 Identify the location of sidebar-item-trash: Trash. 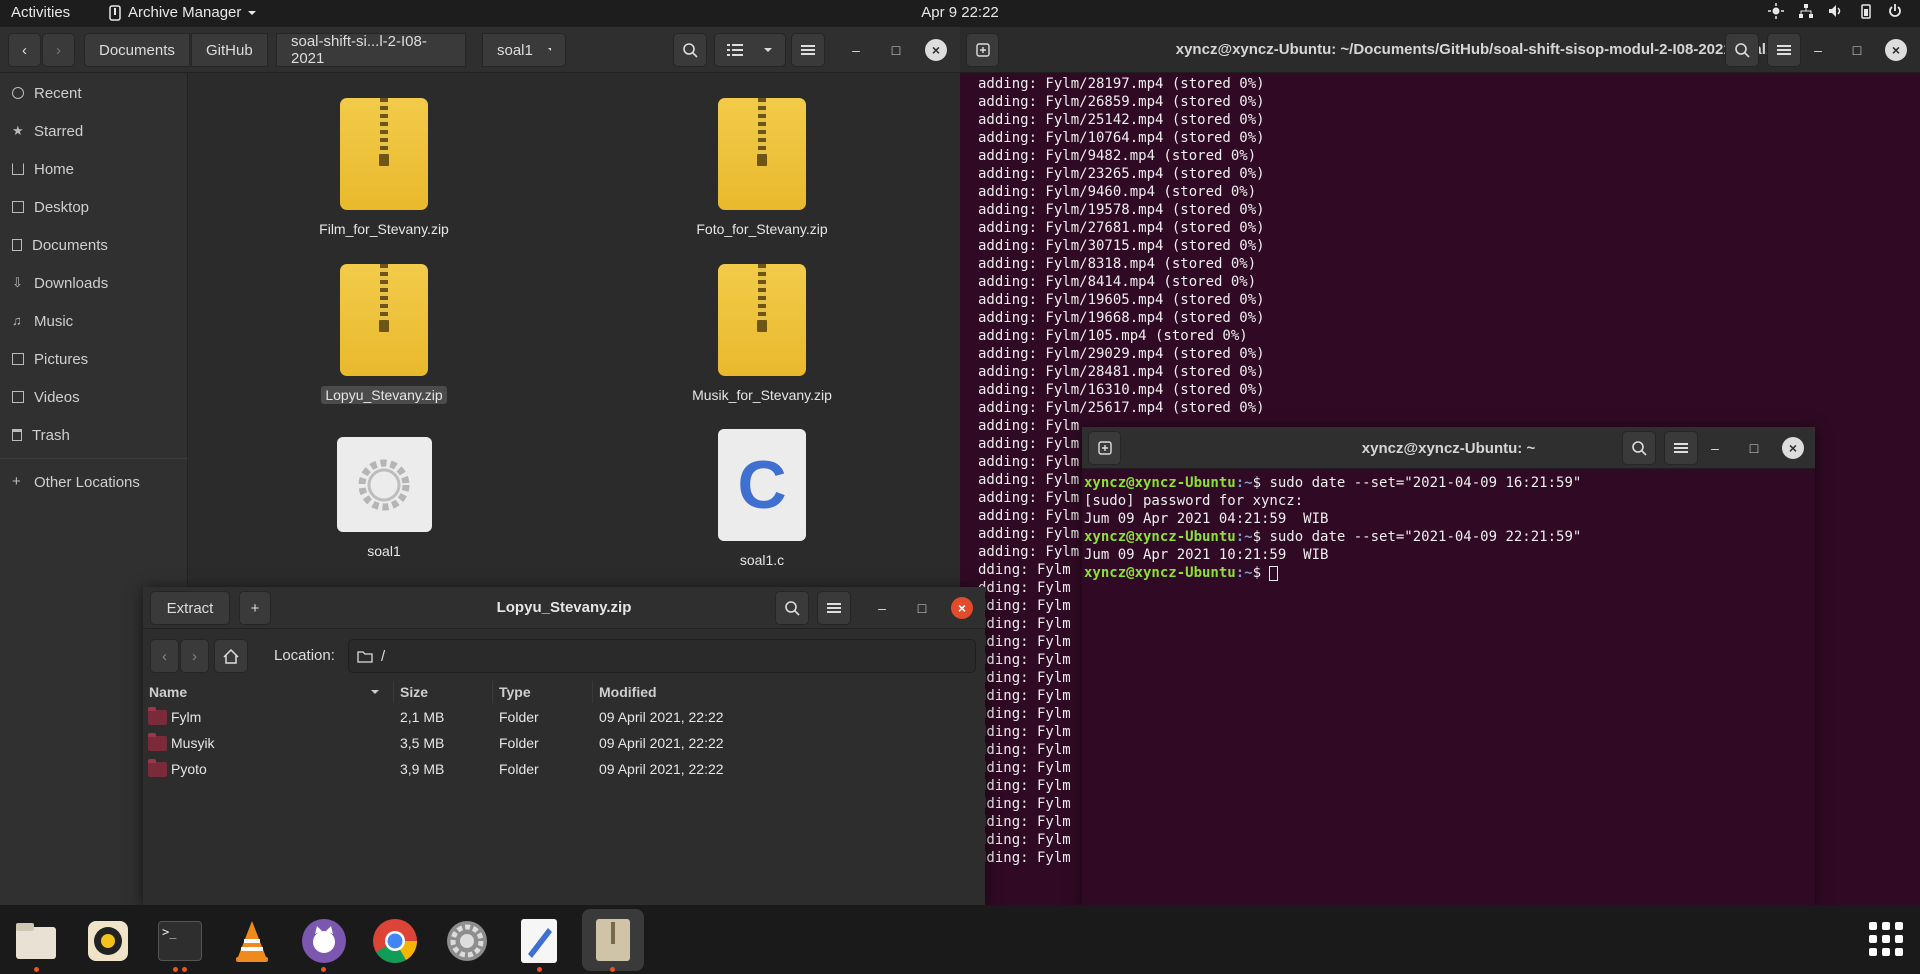
(41, 435).